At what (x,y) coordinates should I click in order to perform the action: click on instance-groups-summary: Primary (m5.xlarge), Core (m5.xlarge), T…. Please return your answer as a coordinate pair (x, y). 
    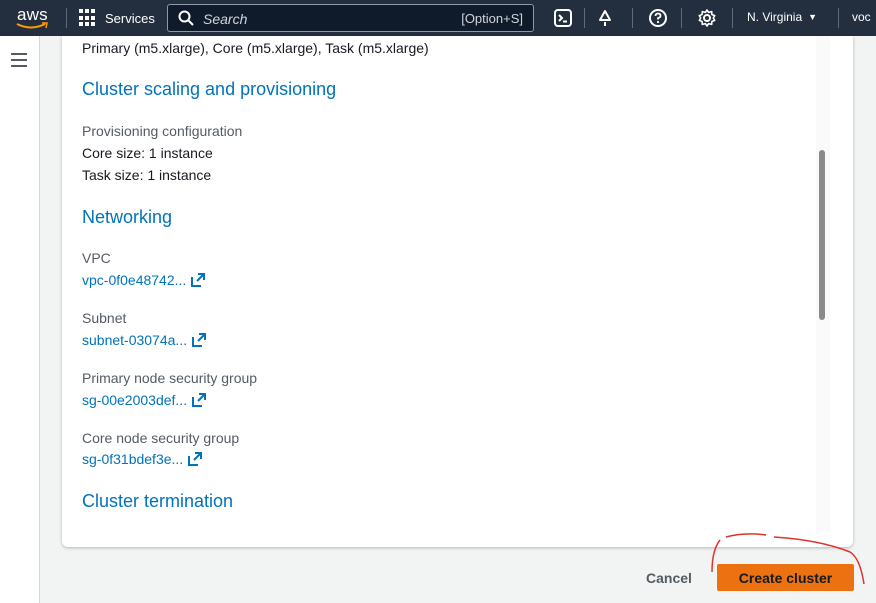
    Looking at the image, I should click on (255, 48).